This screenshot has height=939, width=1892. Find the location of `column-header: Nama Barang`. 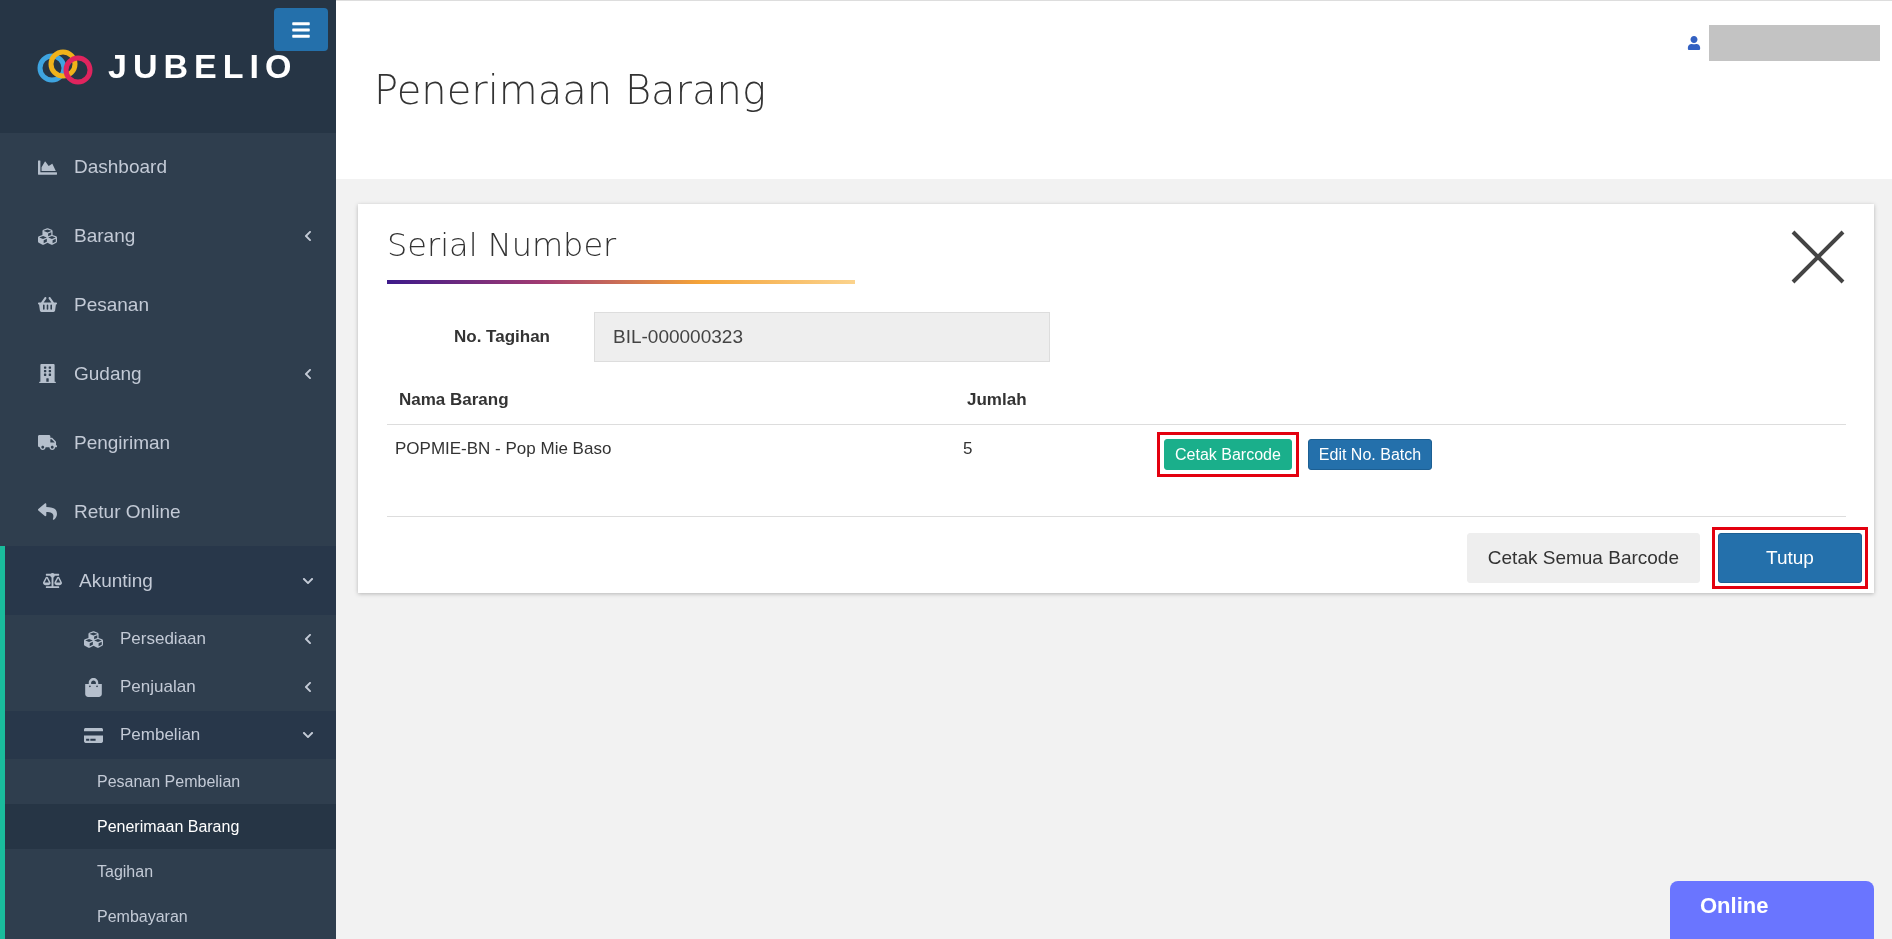

column-header: Nama Barang is located at coordinates (671, 403).